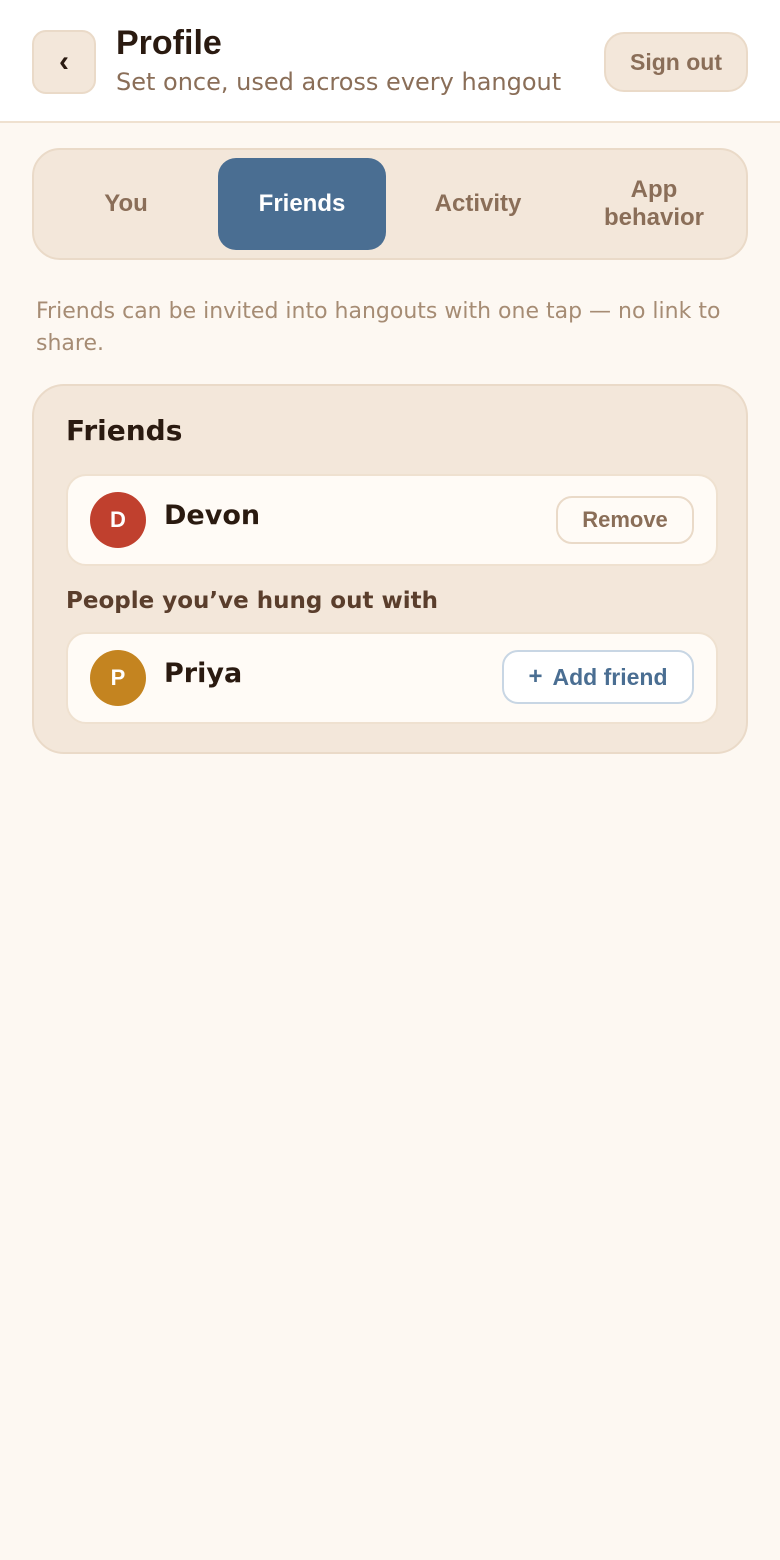 The height and width of the screenshot is (1560, 780). What do you see at coordinates (212, 515) in the screenshot?
I see `friend-name: Devon` at bounding box center [212, 515].